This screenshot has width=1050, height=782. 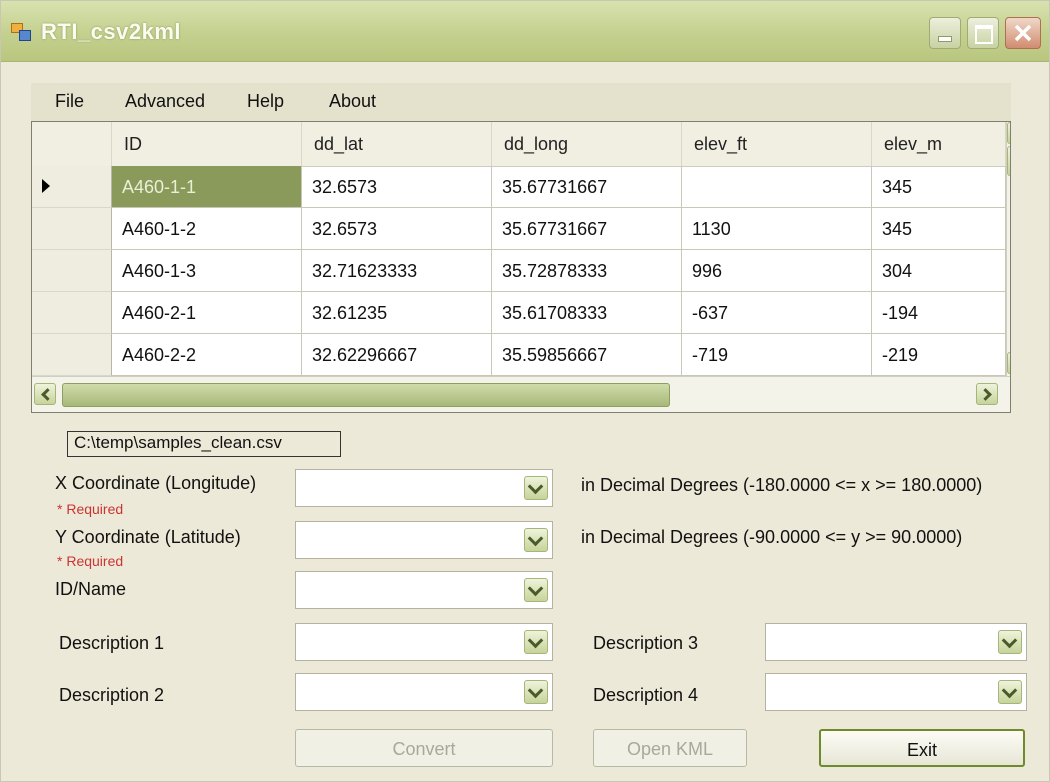 I want to click on table-cell: 32.61235, so click(x=397, y=313).